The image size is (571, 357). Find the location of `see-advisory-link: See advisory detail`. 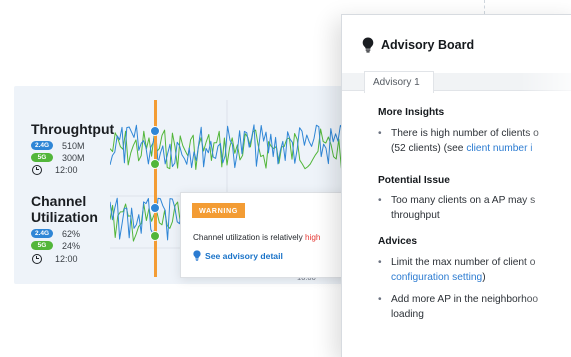

see-advisory-link: See advisory detail is located at coordinates (238, 255).